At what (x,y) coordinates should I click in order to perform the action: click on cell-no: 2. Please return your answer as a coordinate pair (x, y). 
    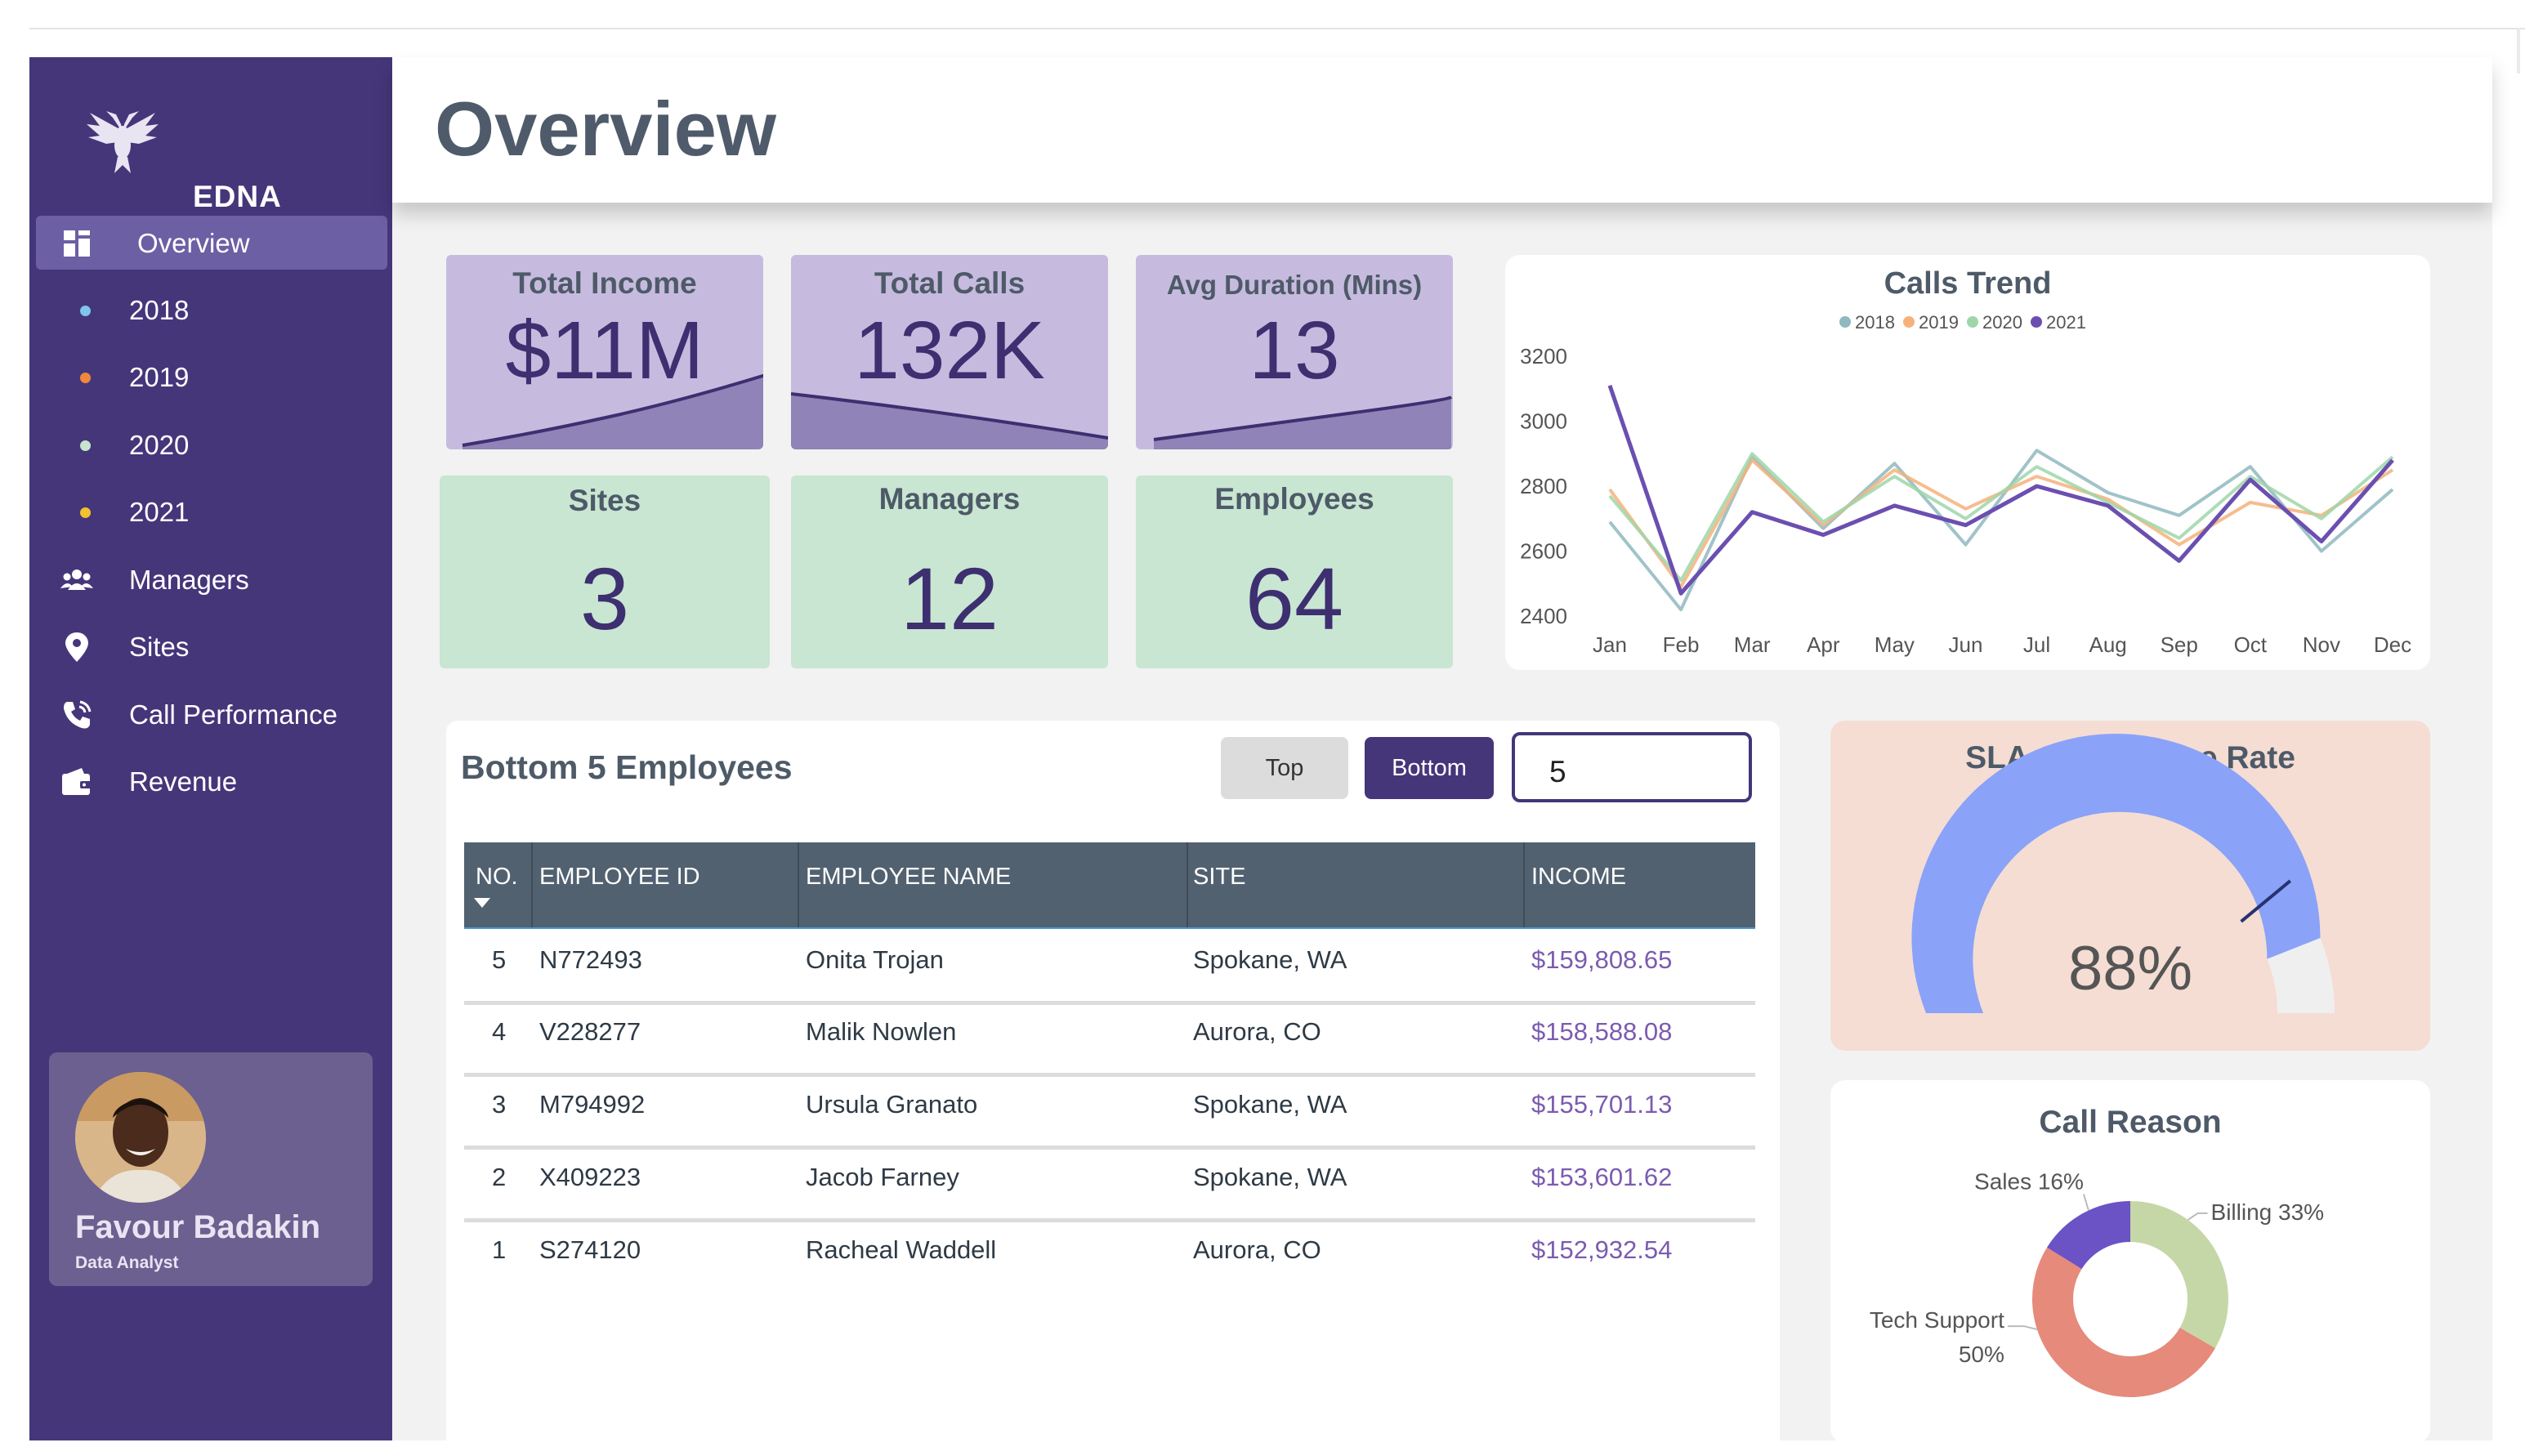
    Looking at the image, I should click on (499, 1177).